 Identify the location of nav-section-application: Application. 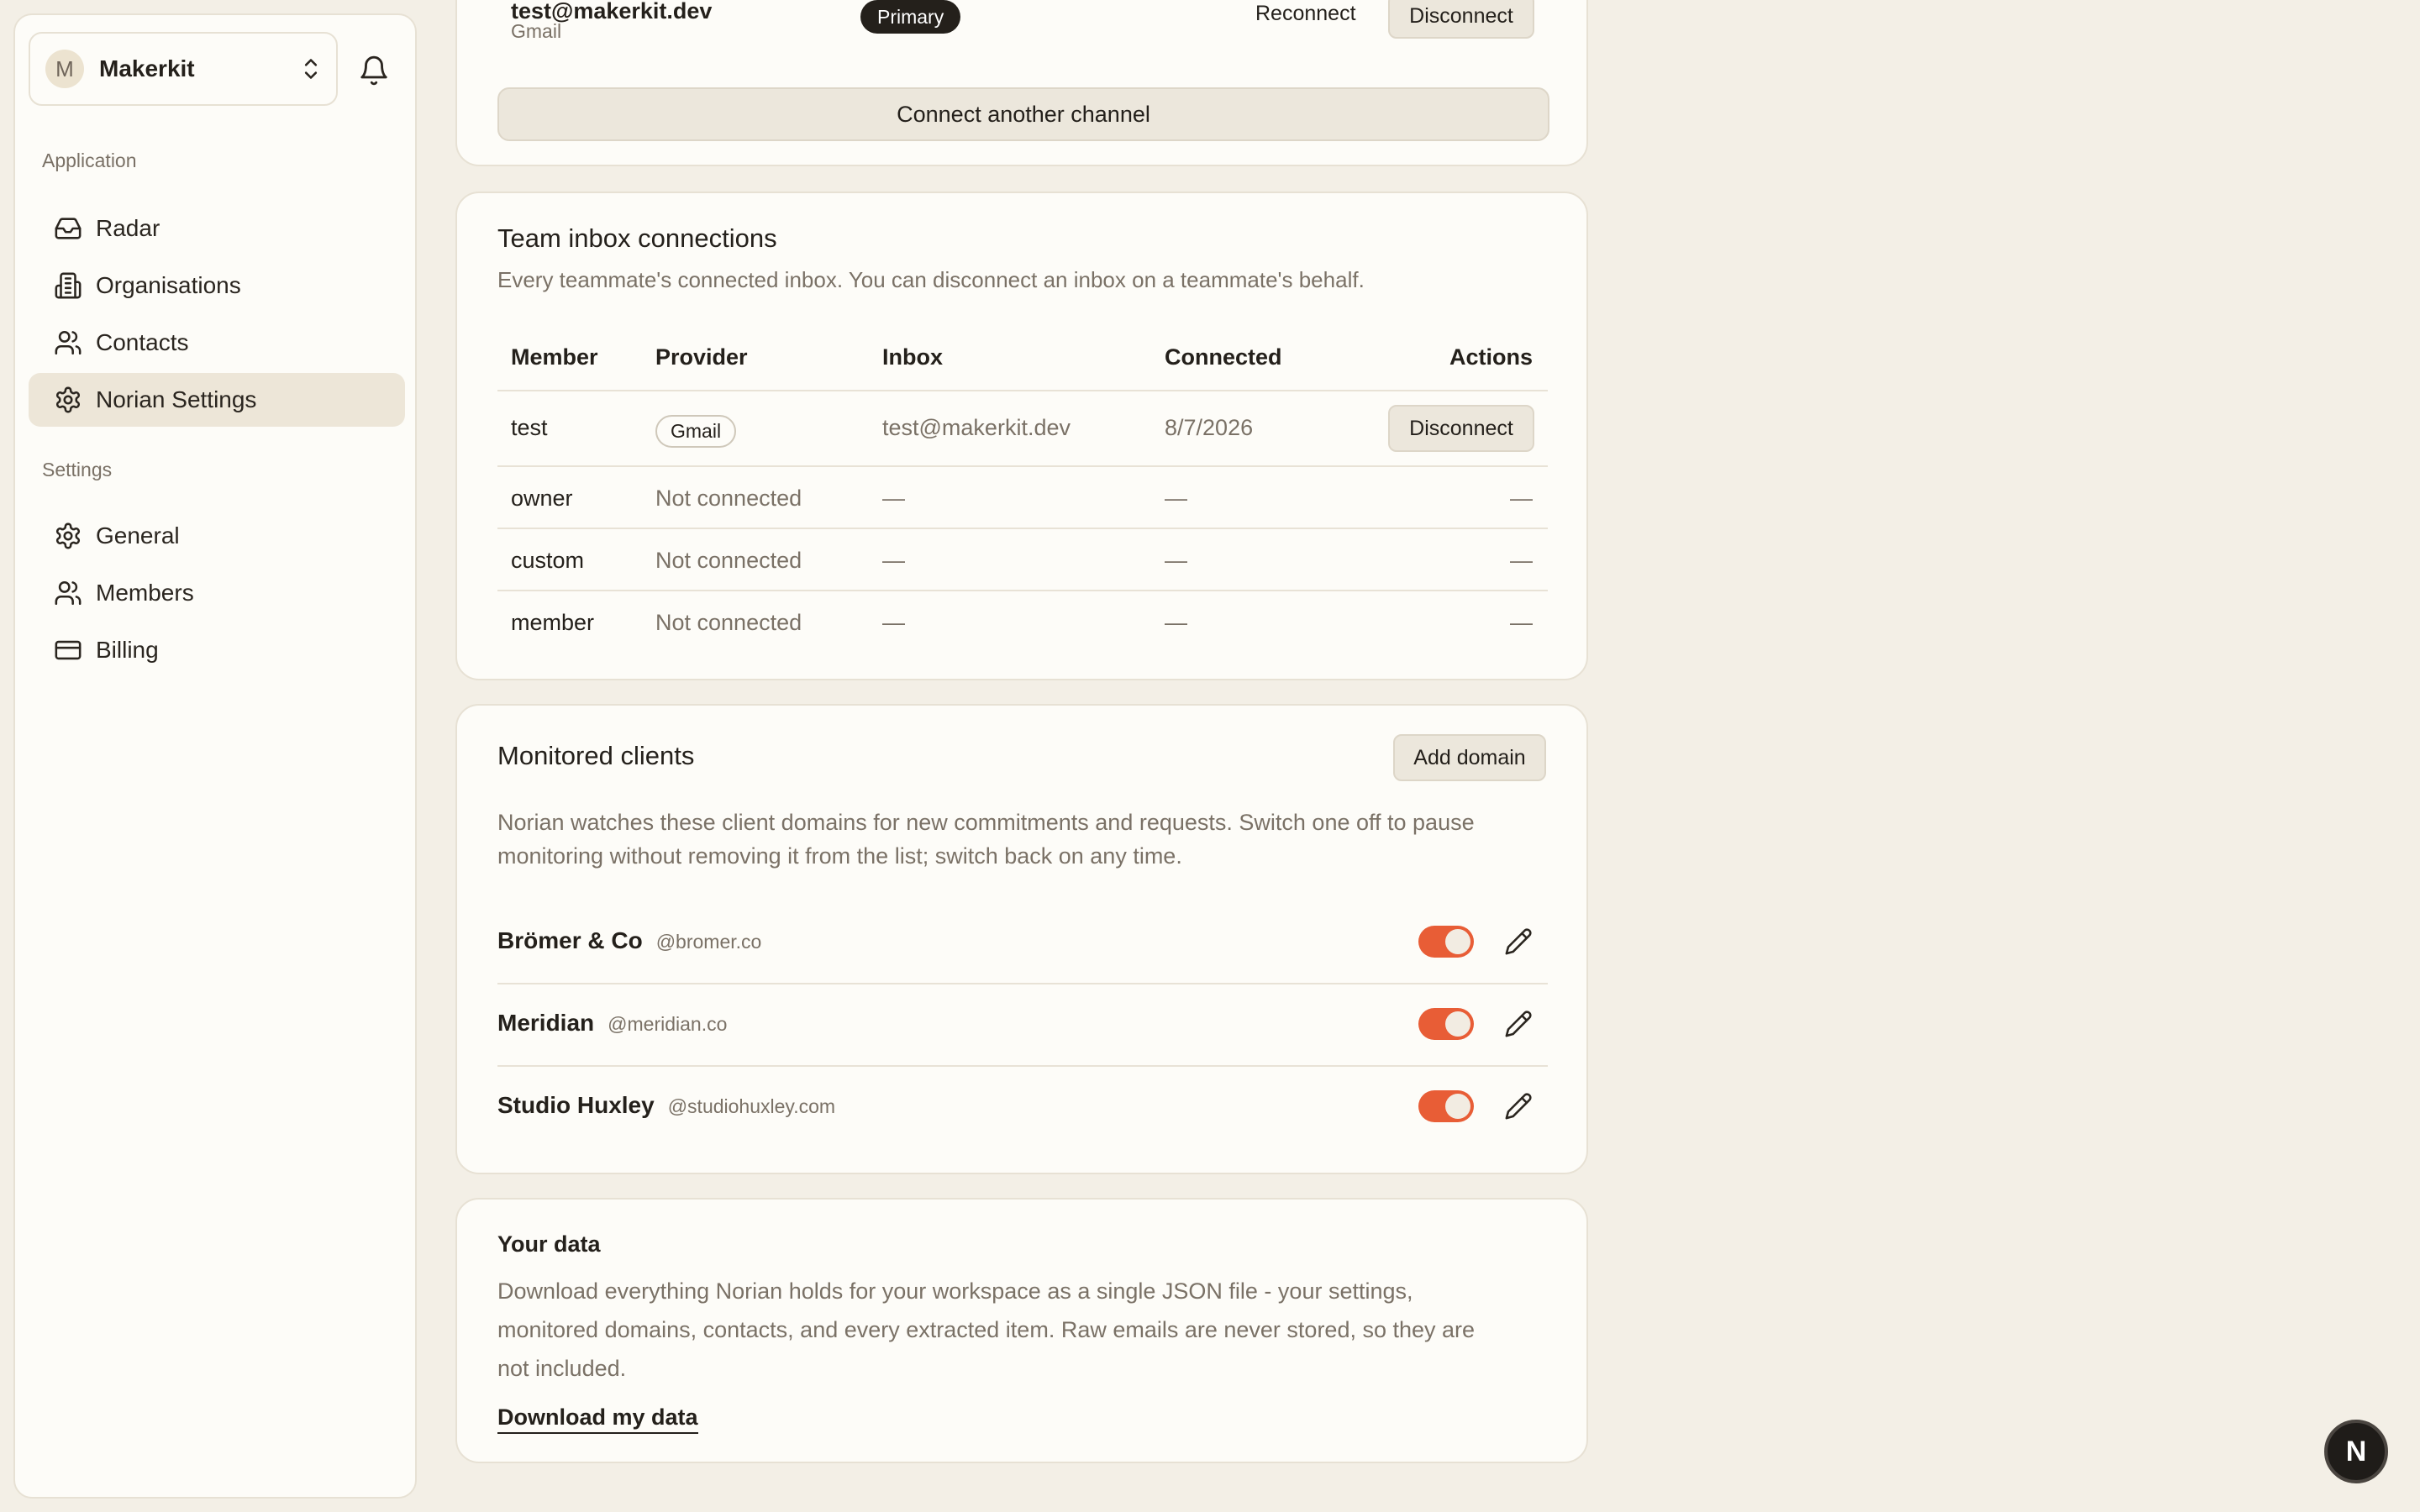
(90, 160).